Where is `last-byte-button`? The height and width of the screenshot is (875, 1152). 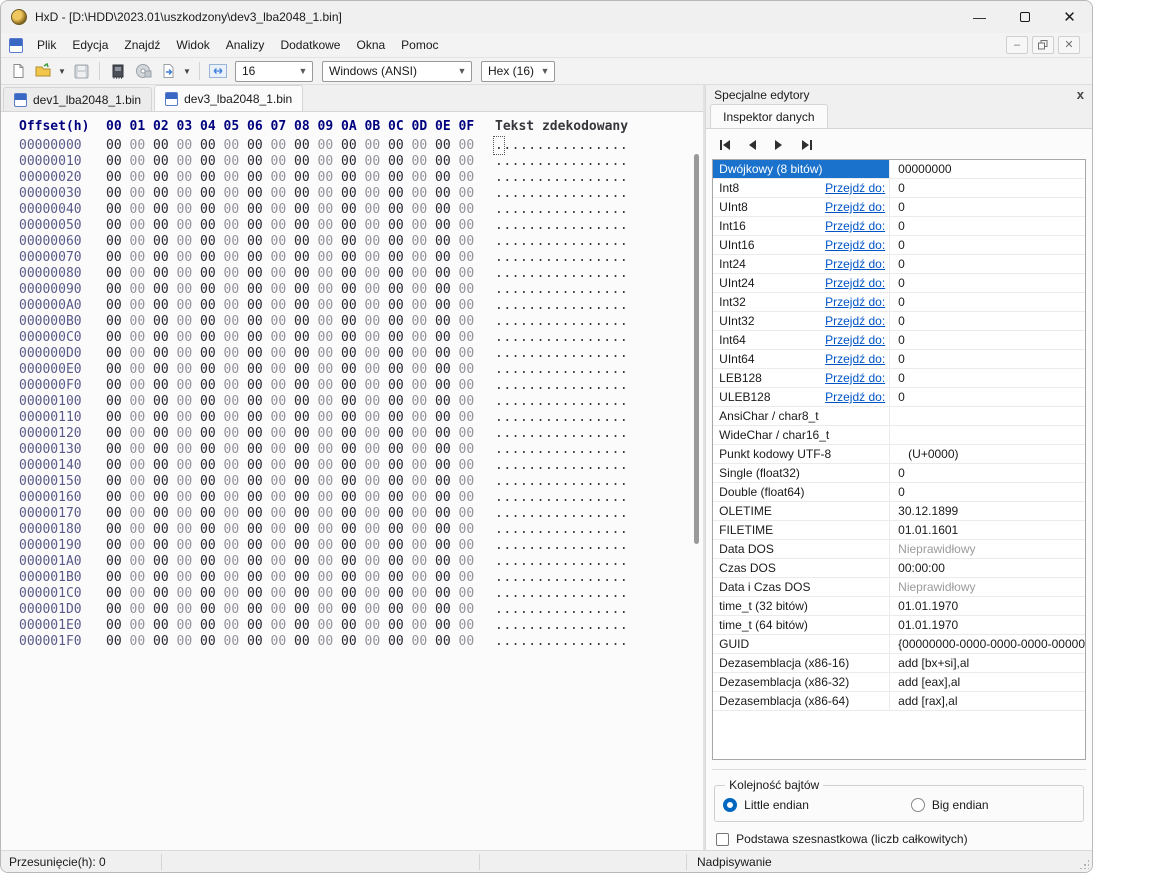
last-byte-button is located at coordinates (806, 145).